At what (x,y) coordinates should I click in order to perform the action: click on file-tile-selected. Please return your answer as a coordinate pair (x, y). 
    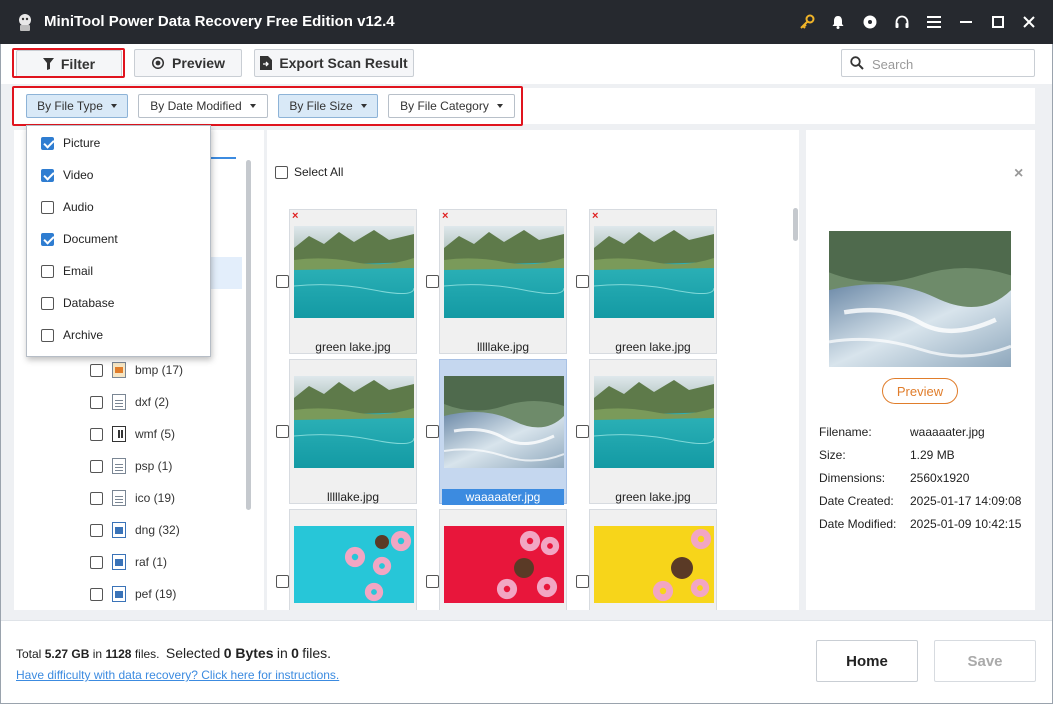
    Looking at the image, I should click on (503, 431).